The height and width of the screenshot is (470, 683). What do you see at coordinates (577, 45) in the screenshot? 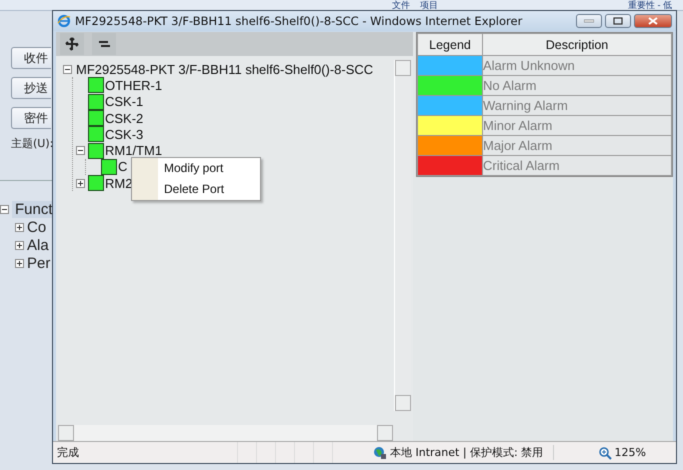
I see `column-header: Description` at bounding box center [577, 45].